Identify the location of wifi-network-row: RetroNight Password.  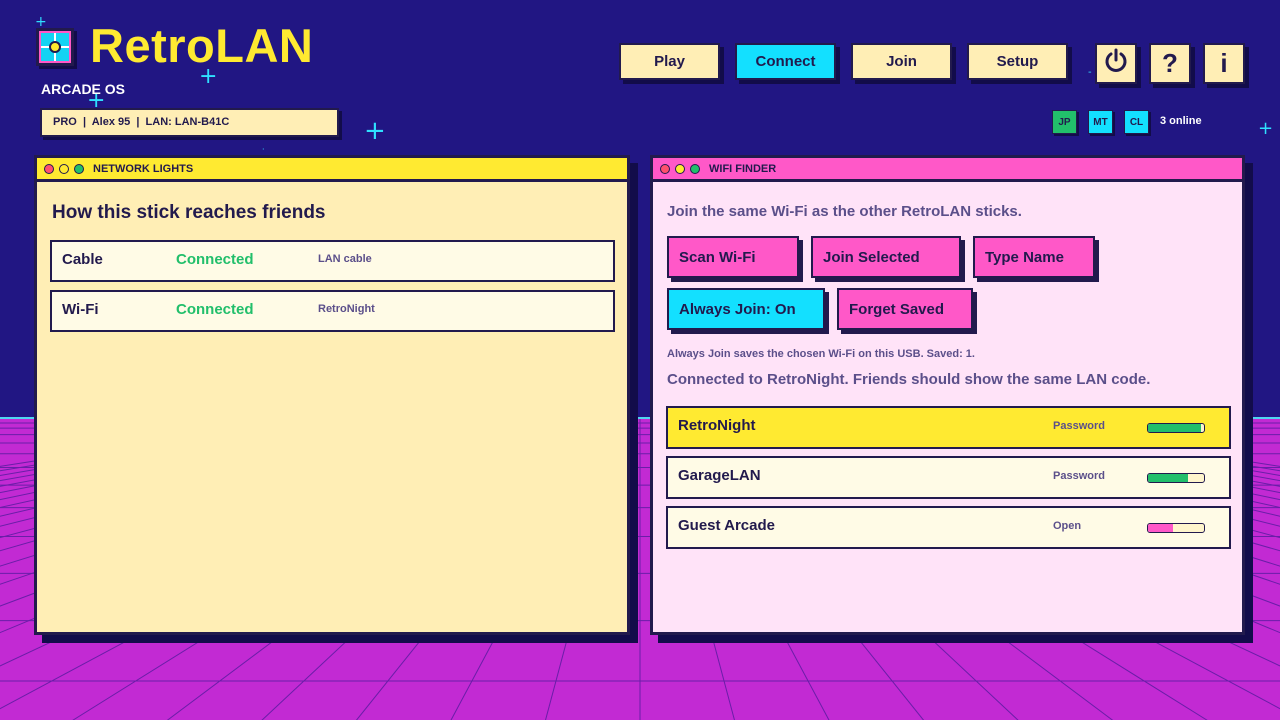
(948, 427).